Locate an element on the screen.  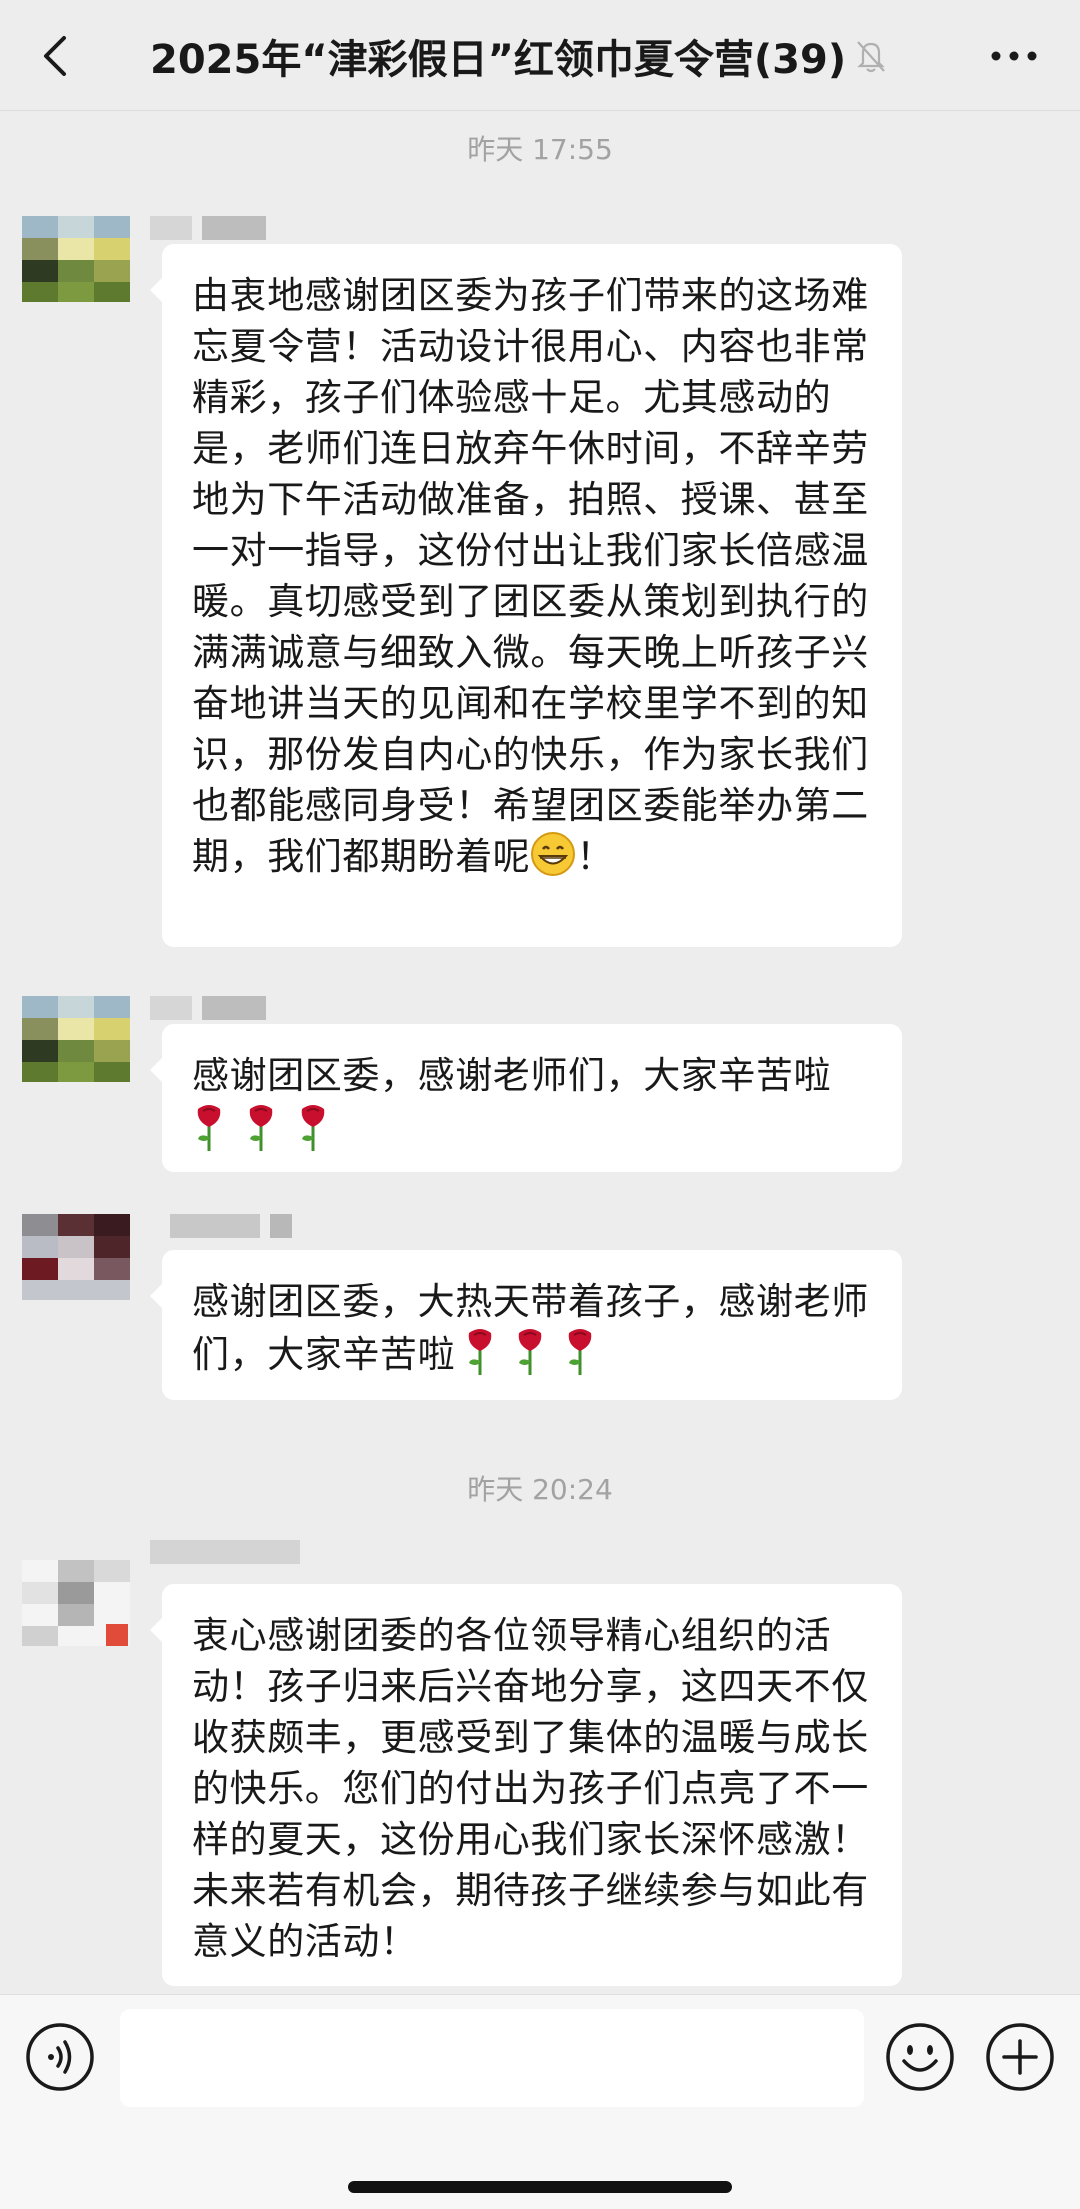
voice-button is located at coordinates (60, 2057).